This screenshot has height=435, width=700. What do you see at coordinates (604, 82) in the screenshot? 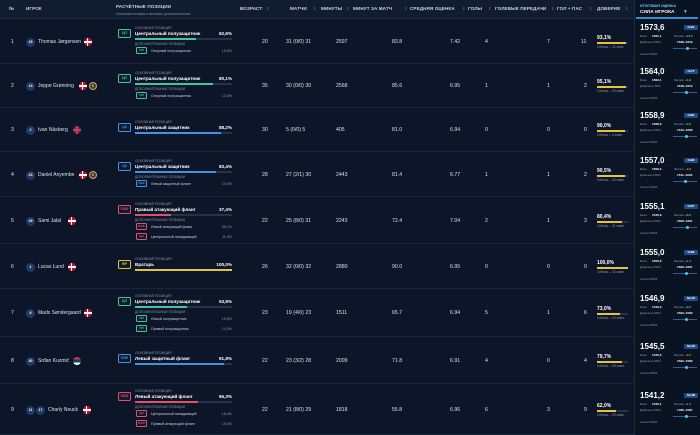
I see `trust-percent: 95,1%` at bounding box center [604, 82].